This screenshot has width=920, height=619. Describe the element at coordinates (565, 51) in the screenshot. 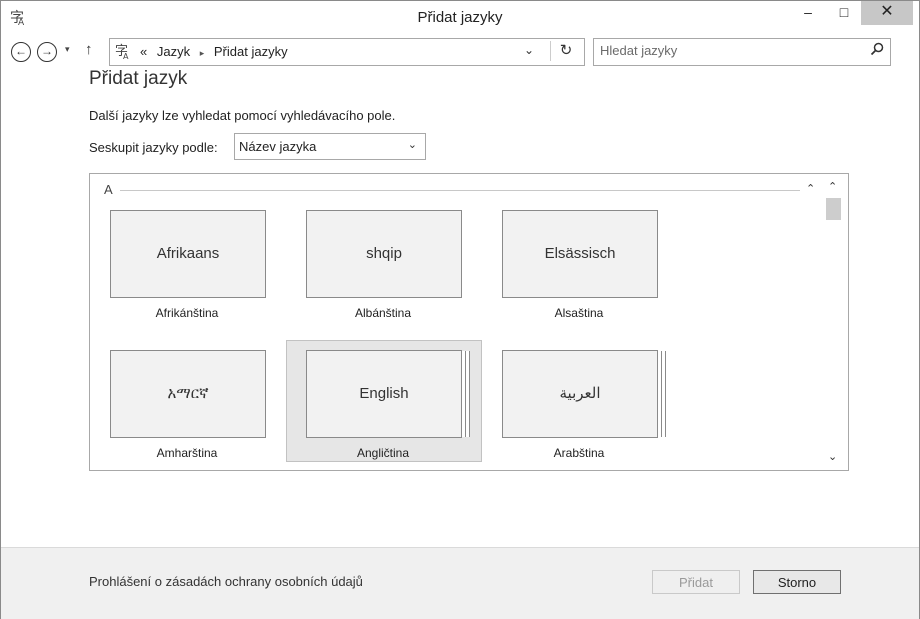

I see `refresh-icon: ↻` at that location.